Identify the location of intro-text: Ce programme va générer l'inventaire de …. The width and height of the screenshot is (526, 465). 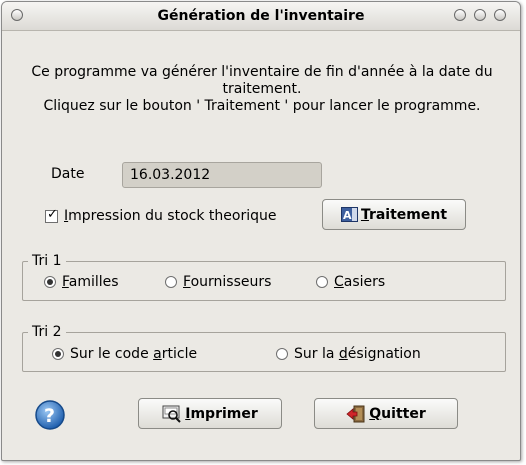
(262, 89).